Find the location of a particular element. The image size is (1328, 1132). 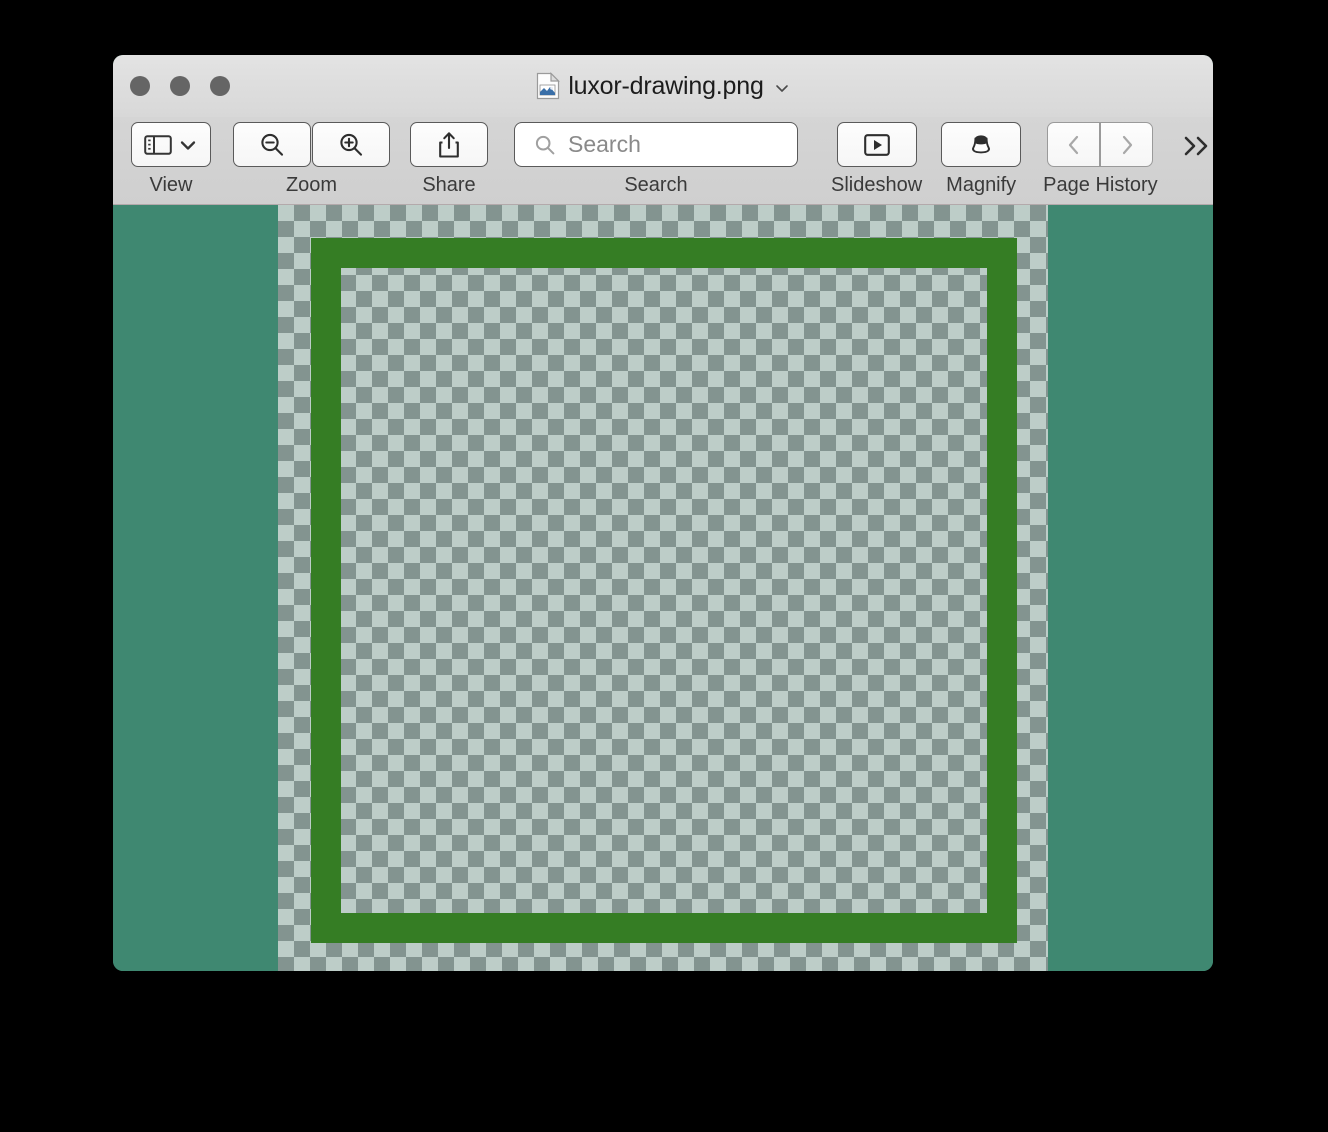

share-icon is located at coordinates (449, 145).